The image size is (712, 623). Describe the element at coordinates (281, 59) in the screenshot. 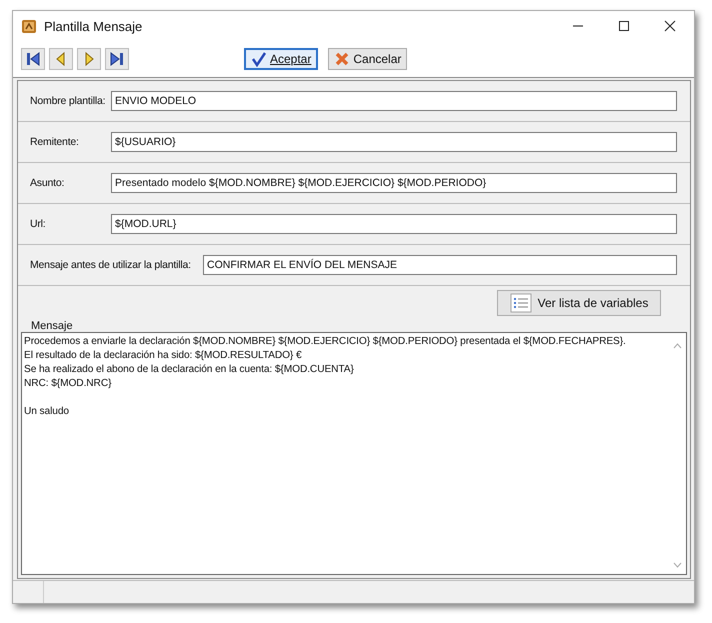

I see `accept-button: Aceptar` at that location.